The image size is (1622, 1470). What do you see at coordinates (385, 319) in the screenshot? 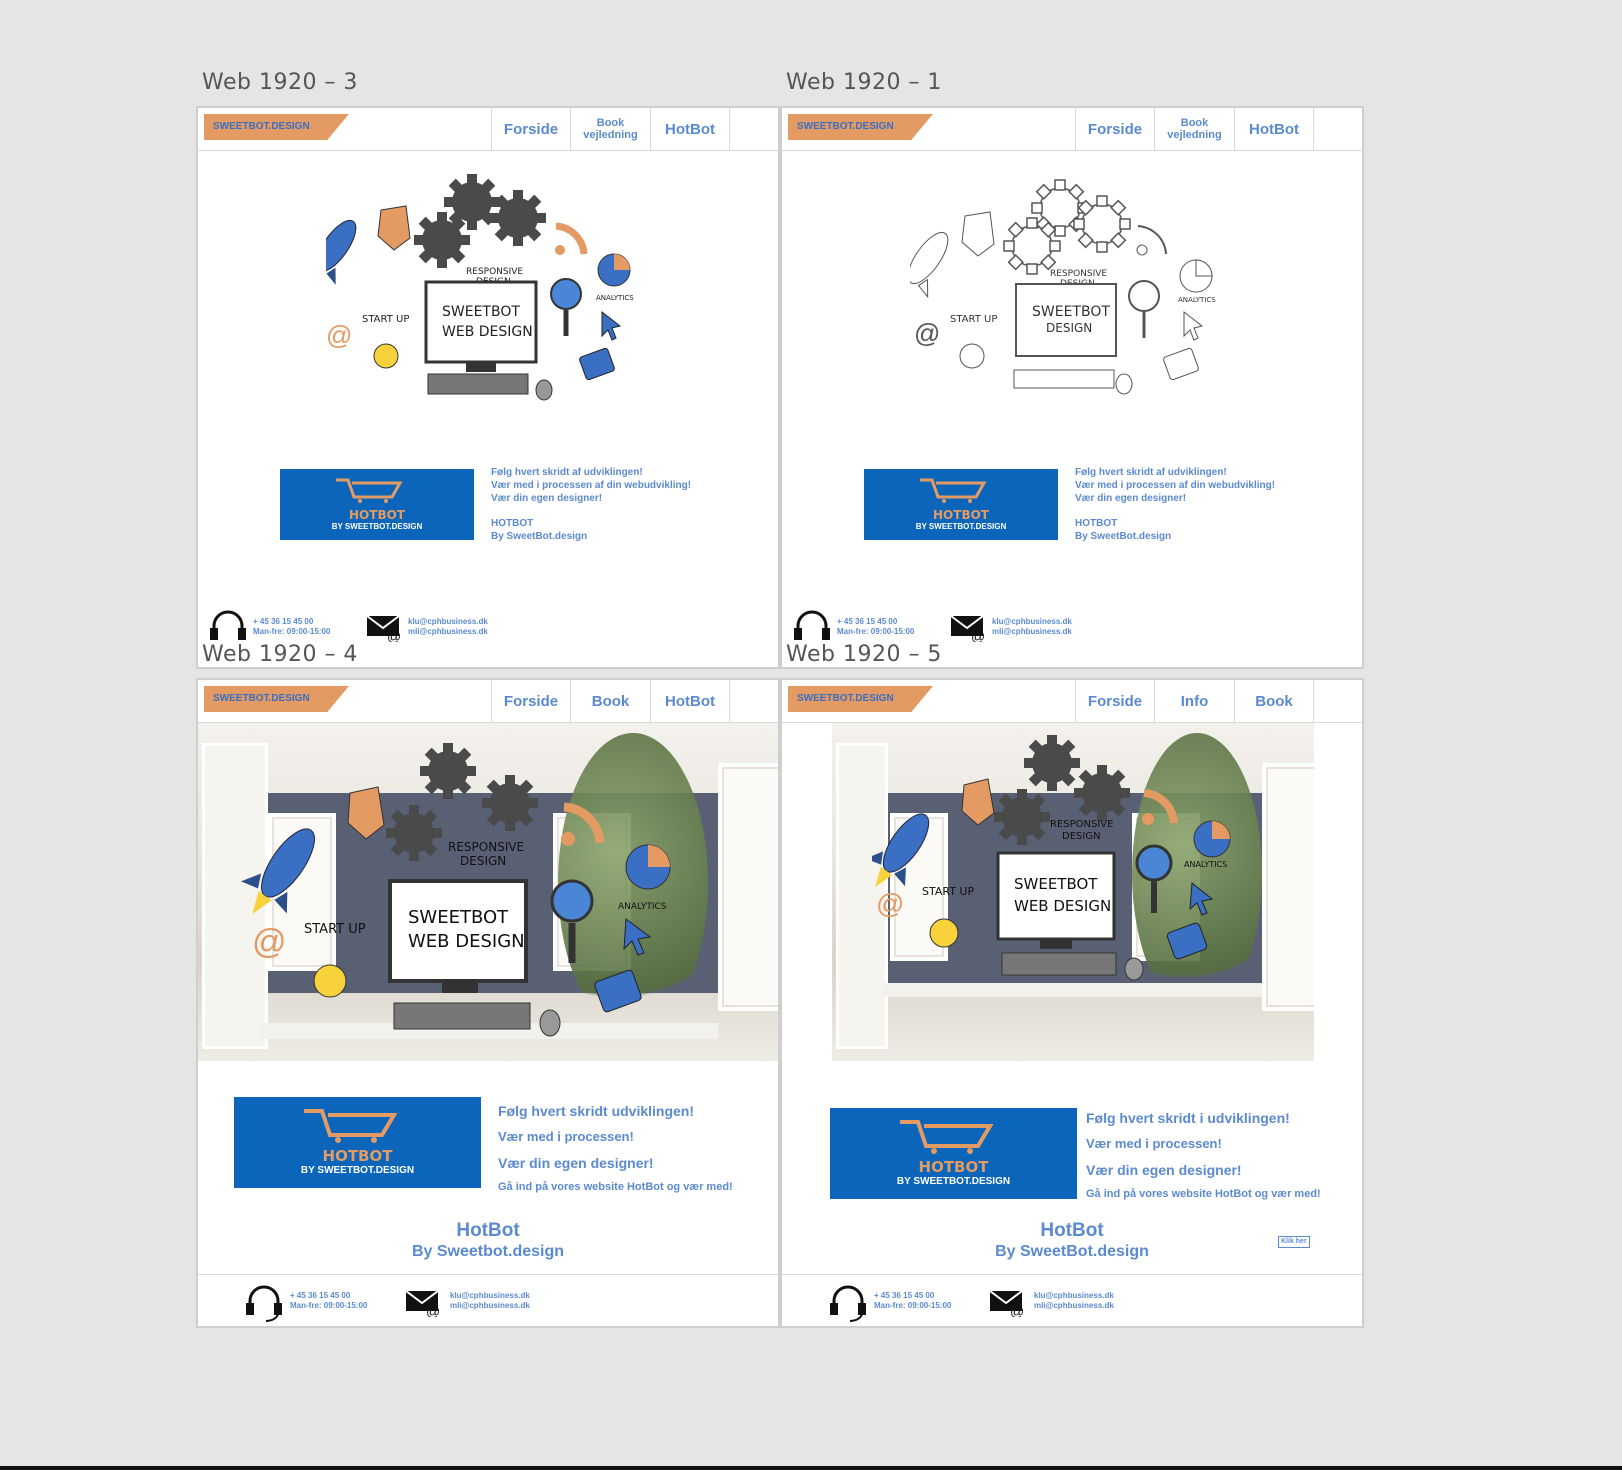
I see `startup-label: START UP` at bounding box center [385, 319].